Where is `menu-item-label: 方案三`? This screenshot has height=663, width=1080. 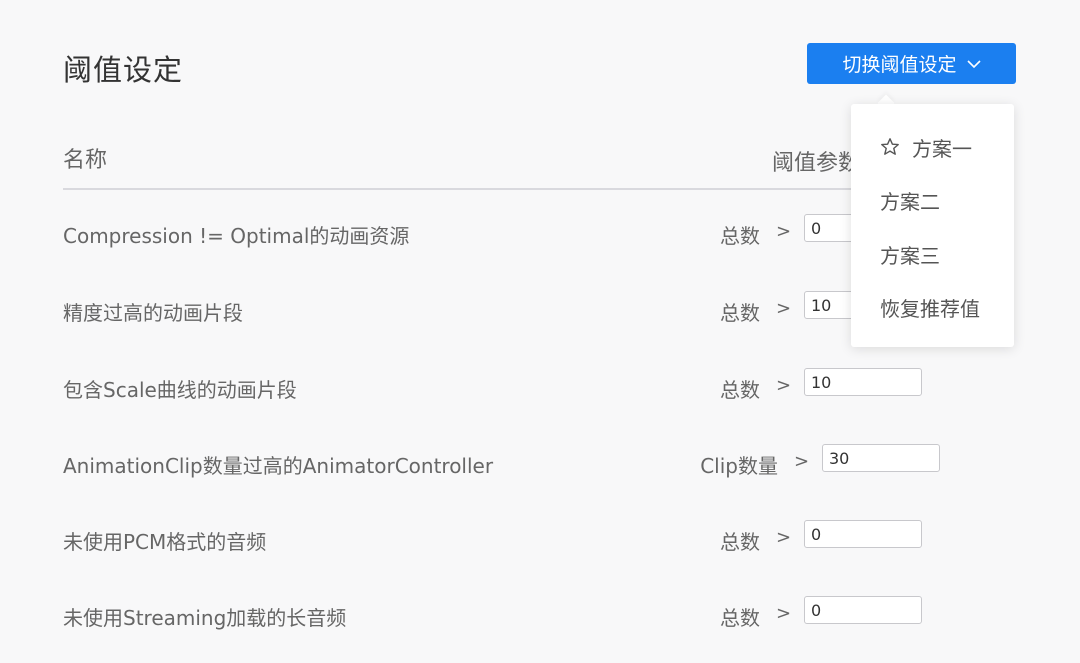
menu-item-label: 方案三 is located at coordinates (910, 255).